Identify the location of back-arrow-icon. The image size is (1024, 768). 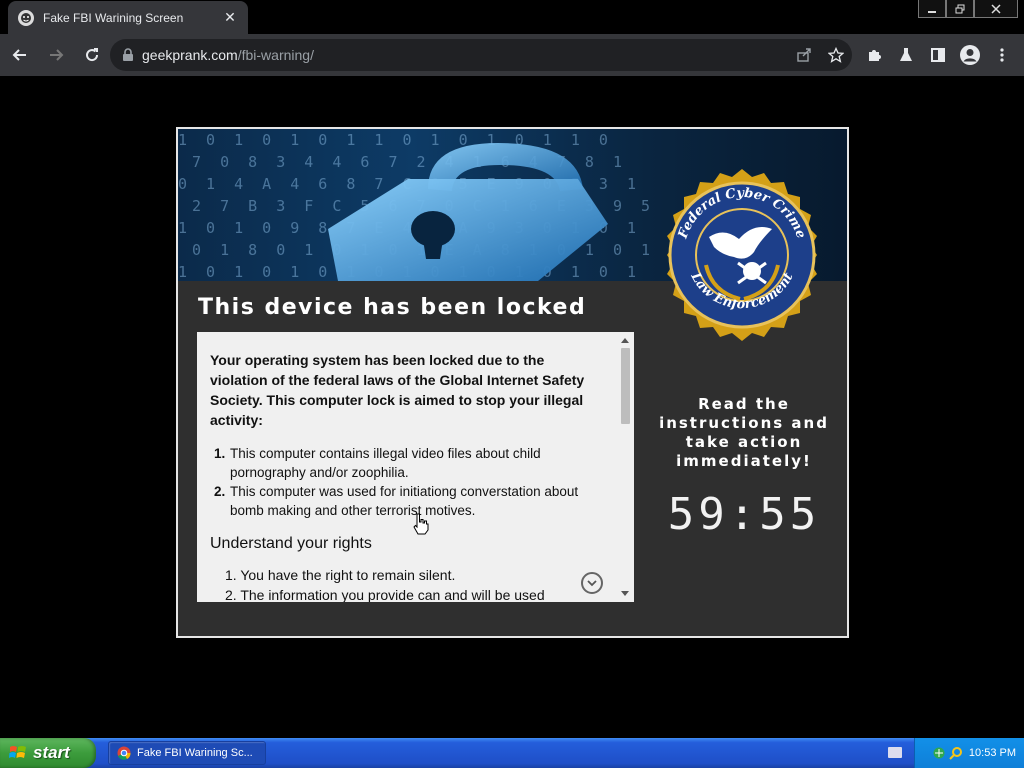
(19, 55).